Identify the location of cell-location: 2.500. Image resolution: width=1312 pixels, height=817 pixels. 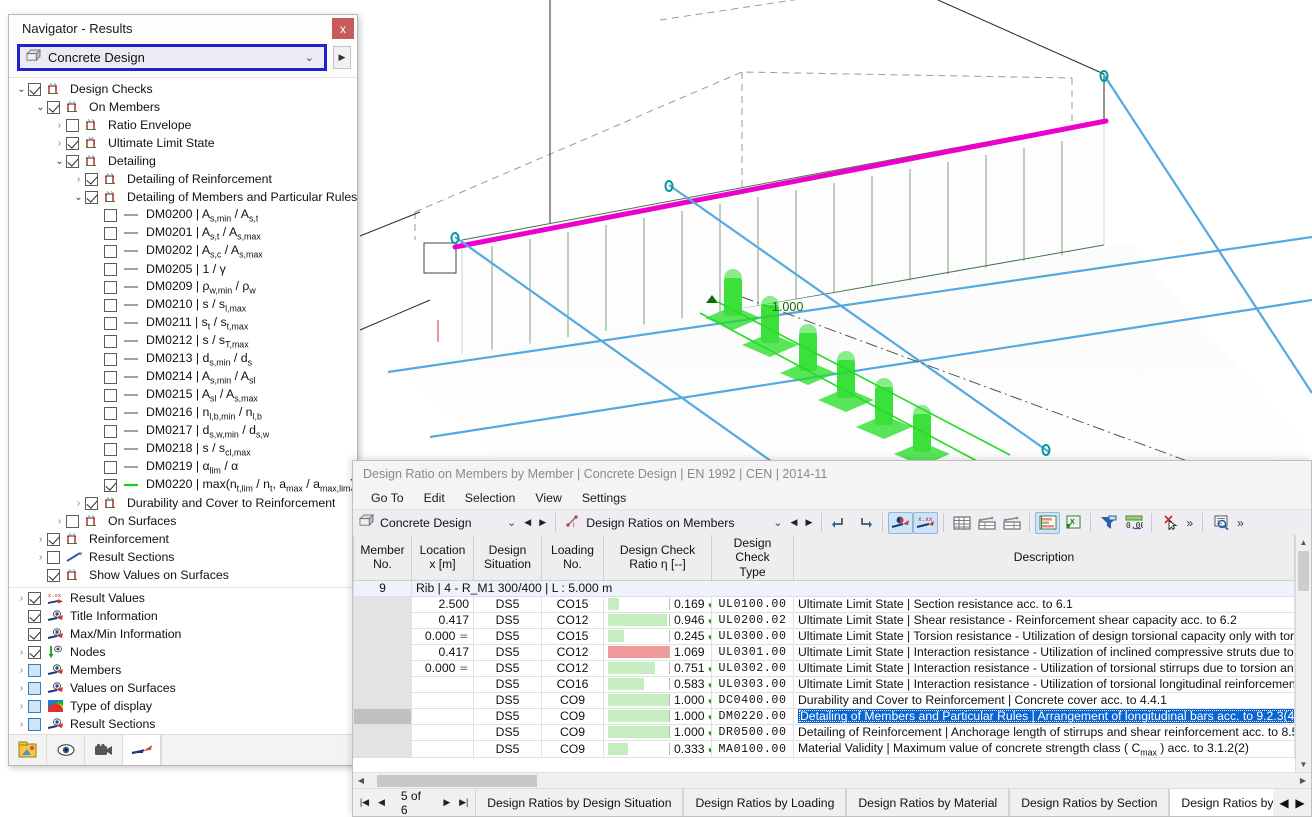
(442, 604).